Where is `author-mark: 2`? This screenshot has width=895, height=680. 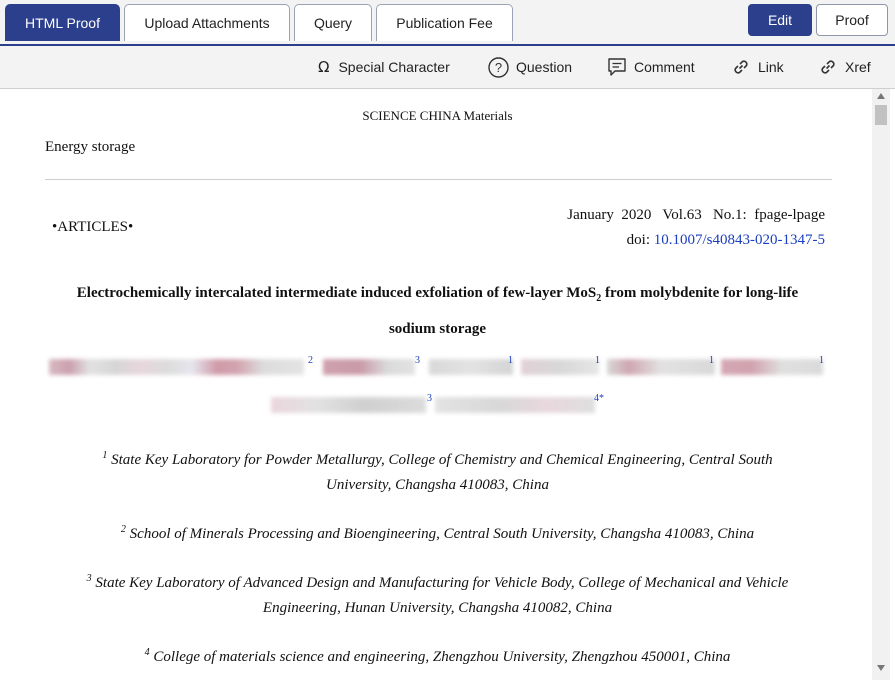 author-mark: 2 is located at coordinates (310, 360).